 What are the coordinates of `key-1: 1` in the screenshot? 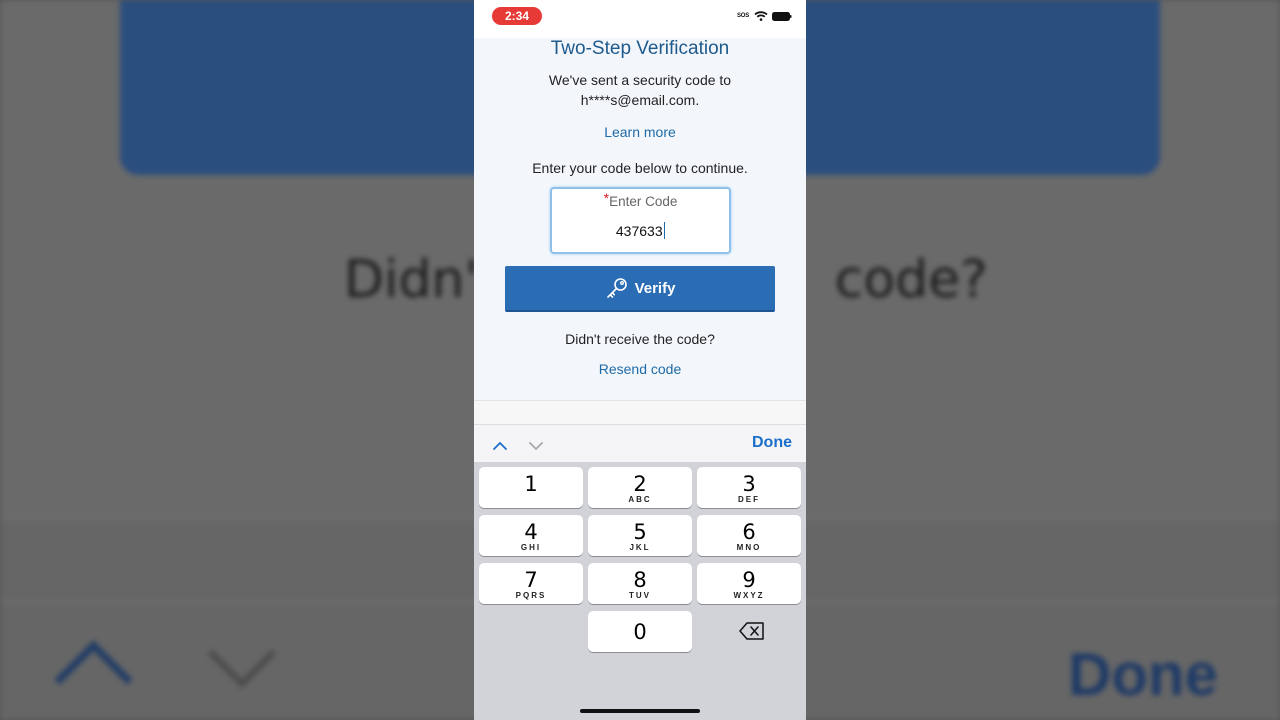 It's located at (531, 487).